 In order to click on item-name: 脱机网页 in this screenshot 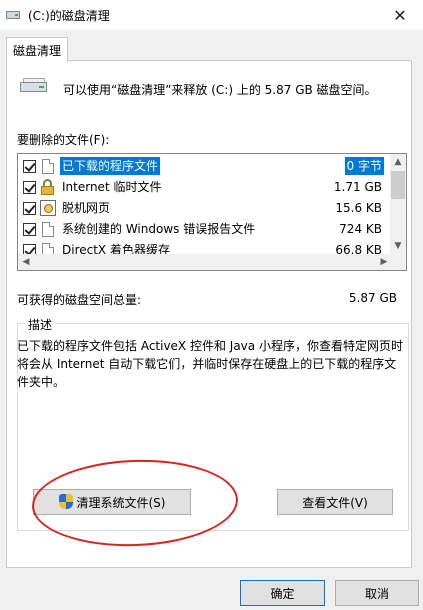, I will do `click(86, 208)`.